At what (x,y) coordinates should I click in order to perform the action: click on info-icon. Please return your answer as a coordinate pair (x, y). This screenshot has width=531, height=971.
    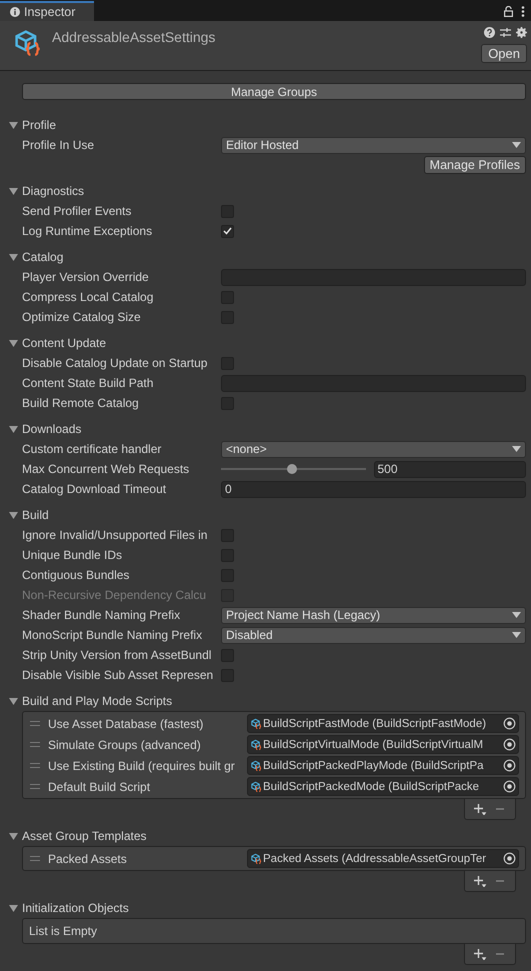
    Looking at the image, I should click on (15, 12).